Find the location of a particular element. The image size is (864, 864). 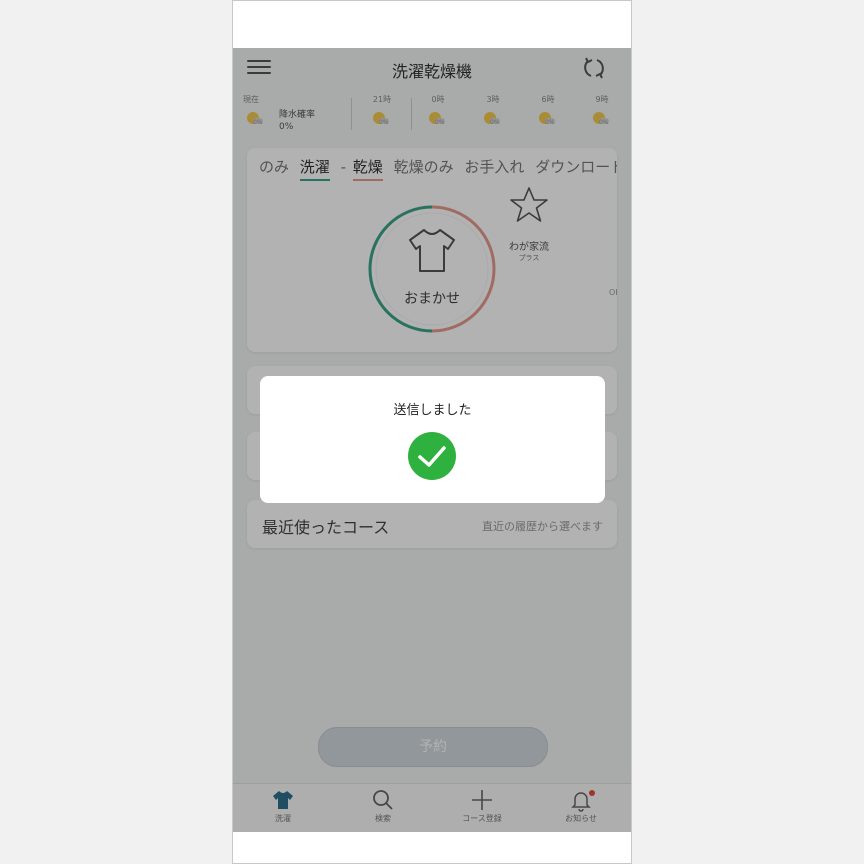

status-bar-area is located at coordinates (432, 24).